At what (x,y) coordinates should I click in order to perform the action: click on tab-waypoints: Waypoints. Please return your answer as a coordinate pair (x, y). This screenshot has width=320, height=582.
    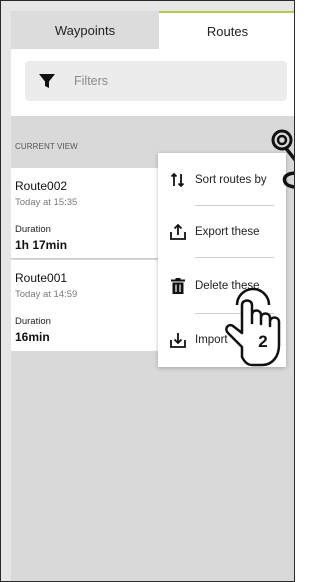
    Looking at the image, I should click on (85, 30).